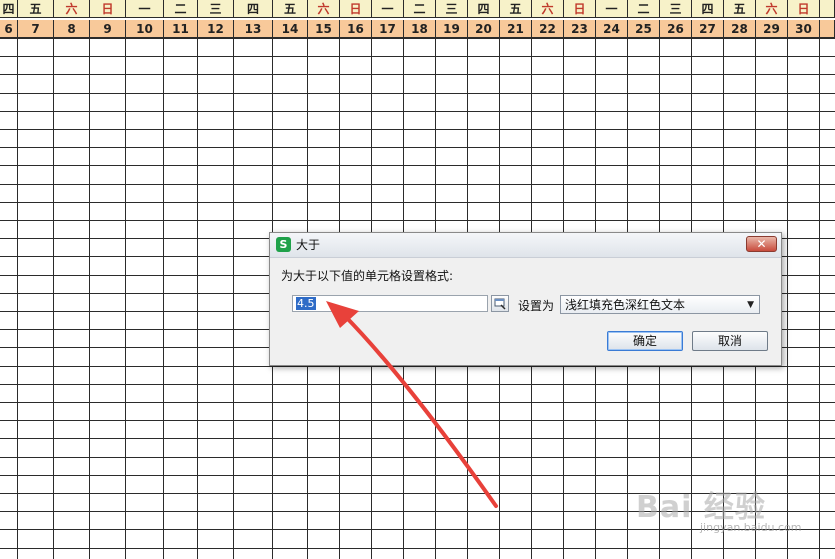 The height and width of the screenshot is (559, 835). What do you see at coordinates (484, 29) in the screenshot?
I see `day-number-cell: 20` at bounding box center [484, 29].